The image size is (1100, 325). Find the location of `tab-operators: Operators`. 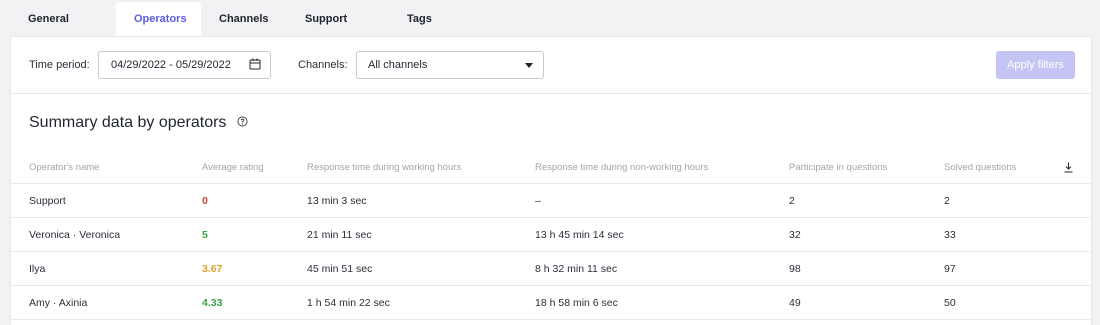

tab-operators: Operators is located at coordinates (158, 19).